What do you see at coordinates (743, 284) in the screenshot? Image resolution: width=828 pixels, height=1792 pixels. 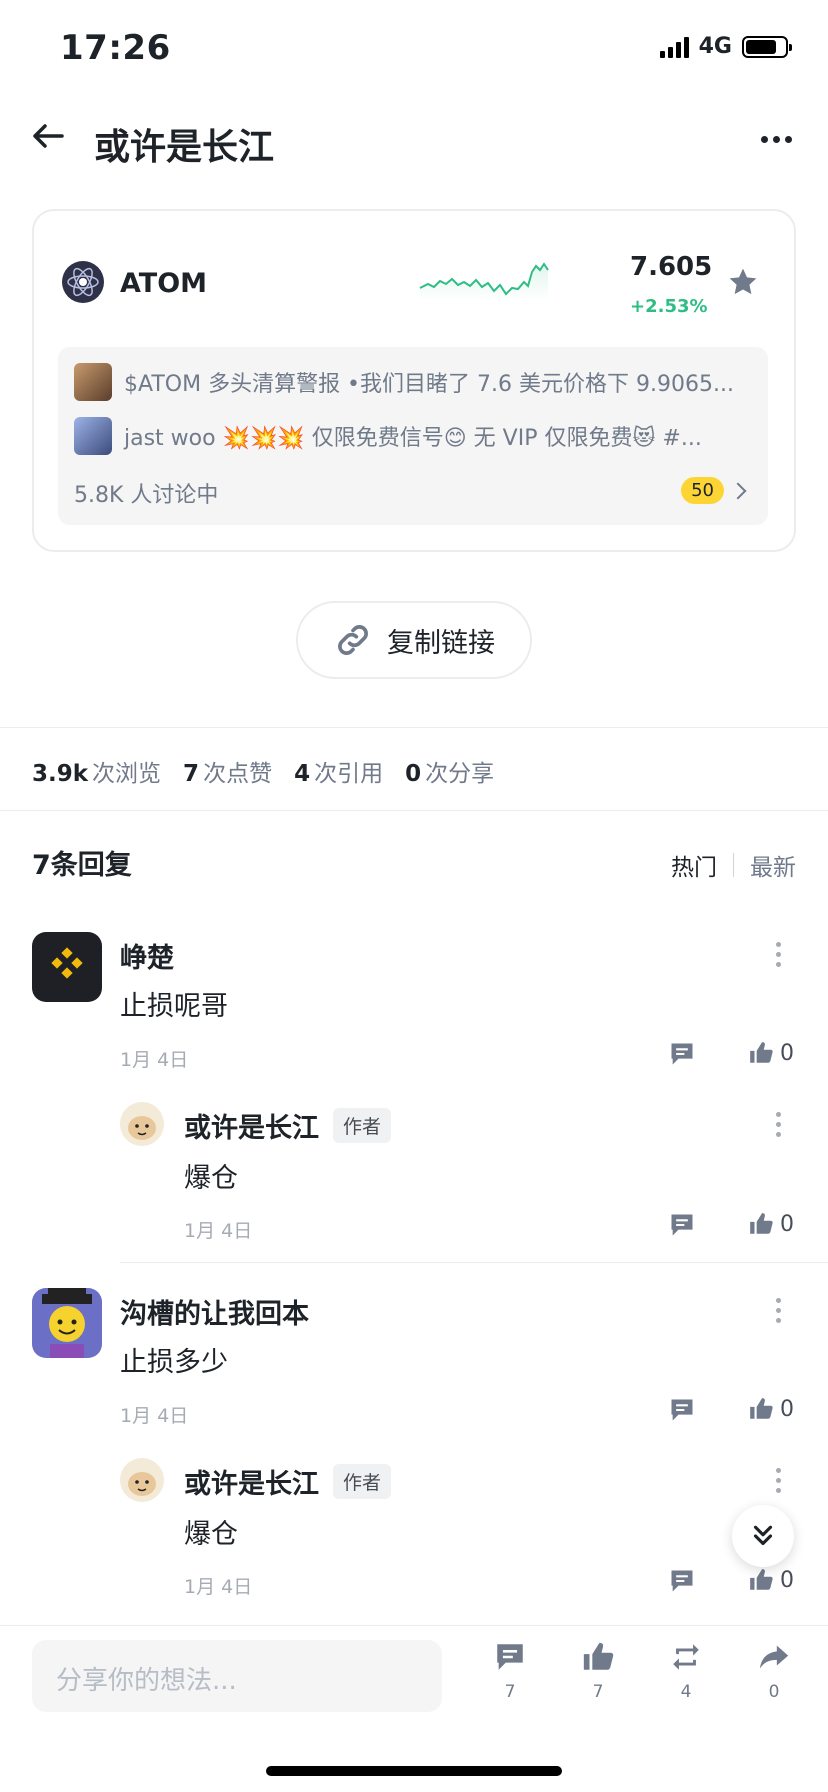 I see `star-icon` at bounding box center [743, 284].